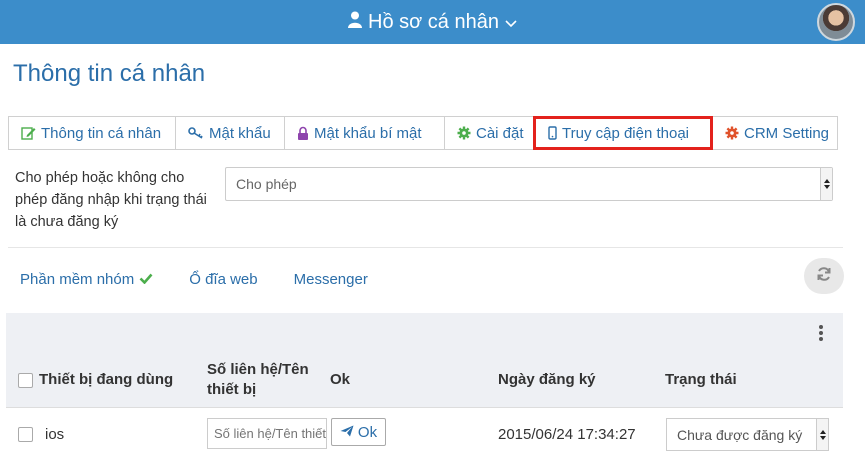 Image resolution: width=865 pixels, height=459 pixels. What do you see at coordinates (529, 184) in the screenshot?
I see `login-permission-select: Cho phép` at bounding box center [529, 184].